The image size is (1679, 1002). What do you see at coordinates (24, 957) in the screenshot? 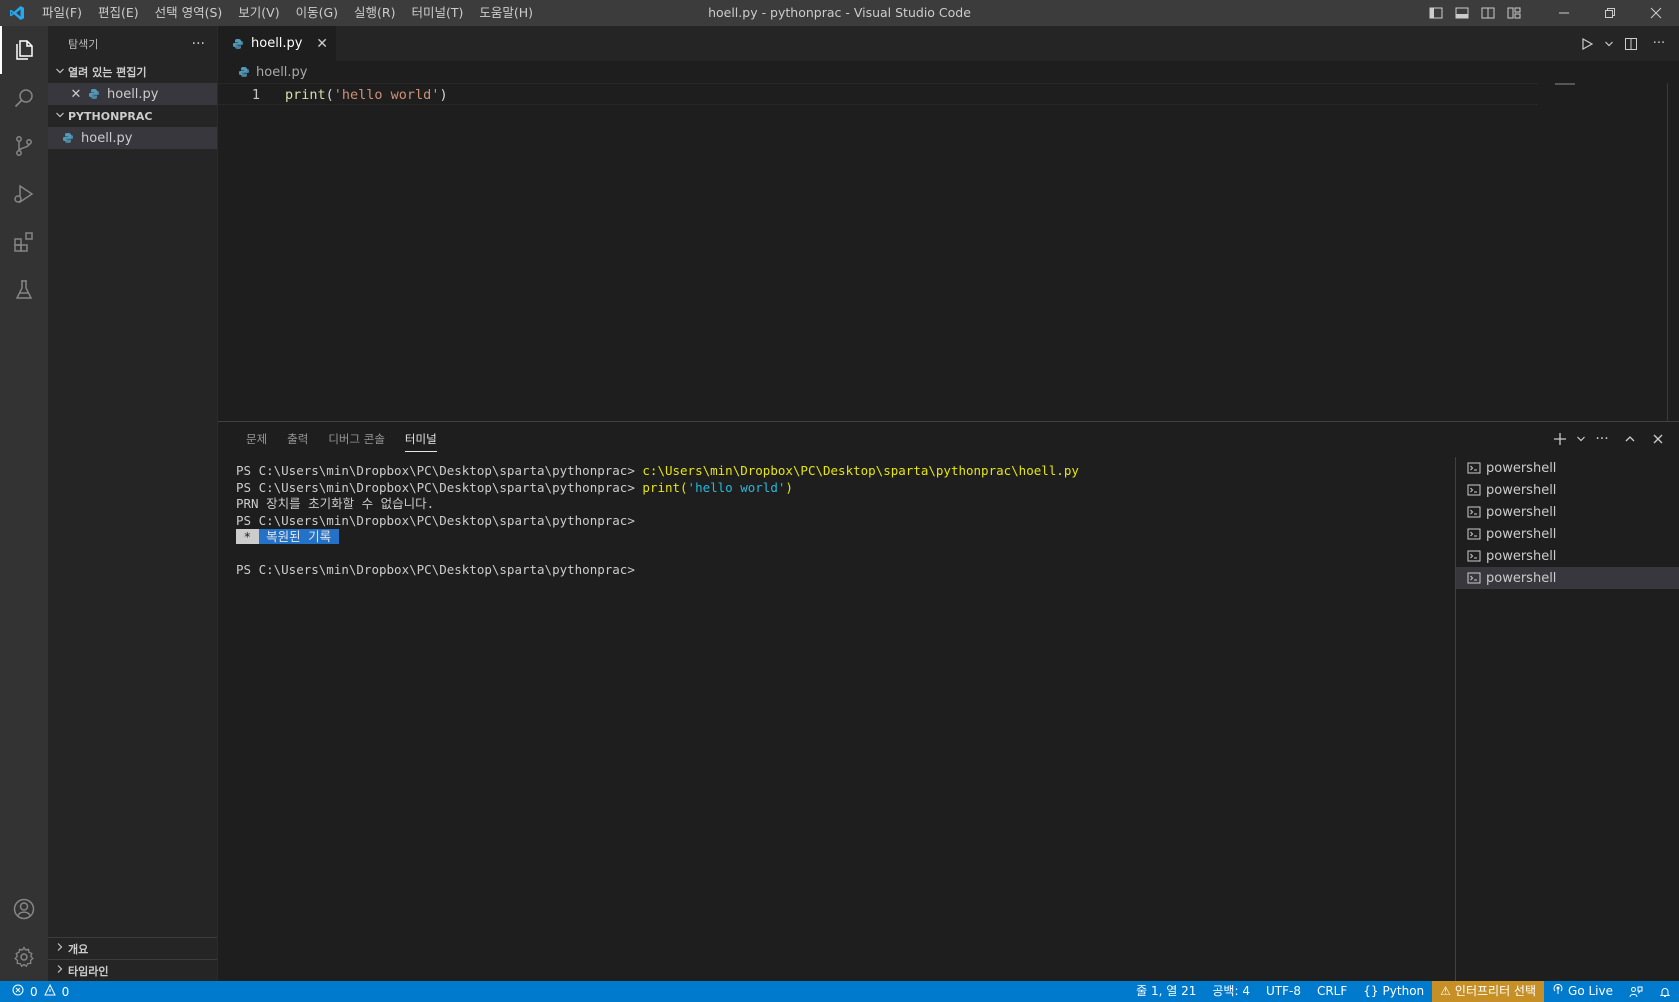
I see `settings-gear-icon` at bounding box center [24, 957].